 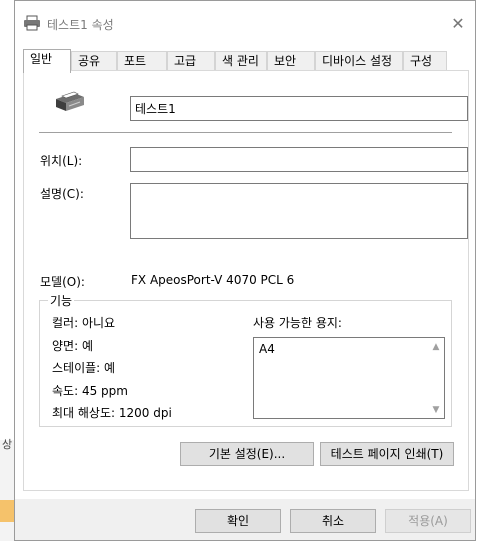 What do you see at coordinates (112, 413) in the screenshot?
I see `feature-resolution: 최대 해상도: 1200 dpi` at bounding box center [112, 413].